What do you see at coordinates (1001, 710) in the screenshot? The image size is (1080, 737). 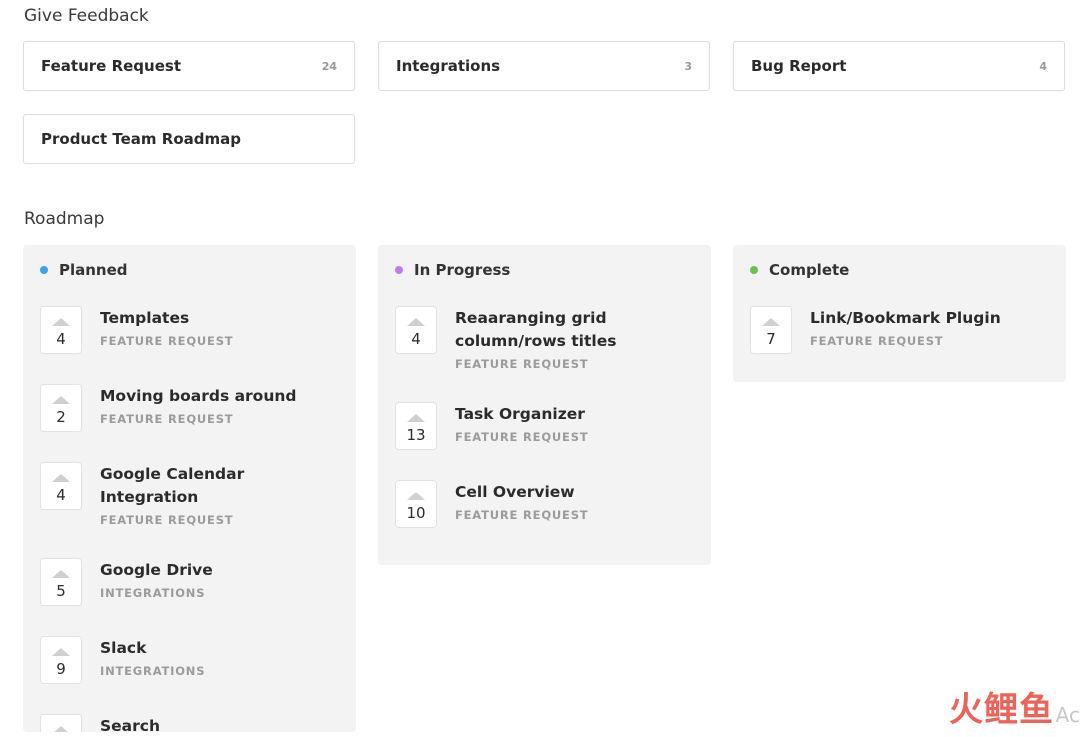 I see `watermark-logo: 火鲤鱼` at bounding box center [1001, 710].